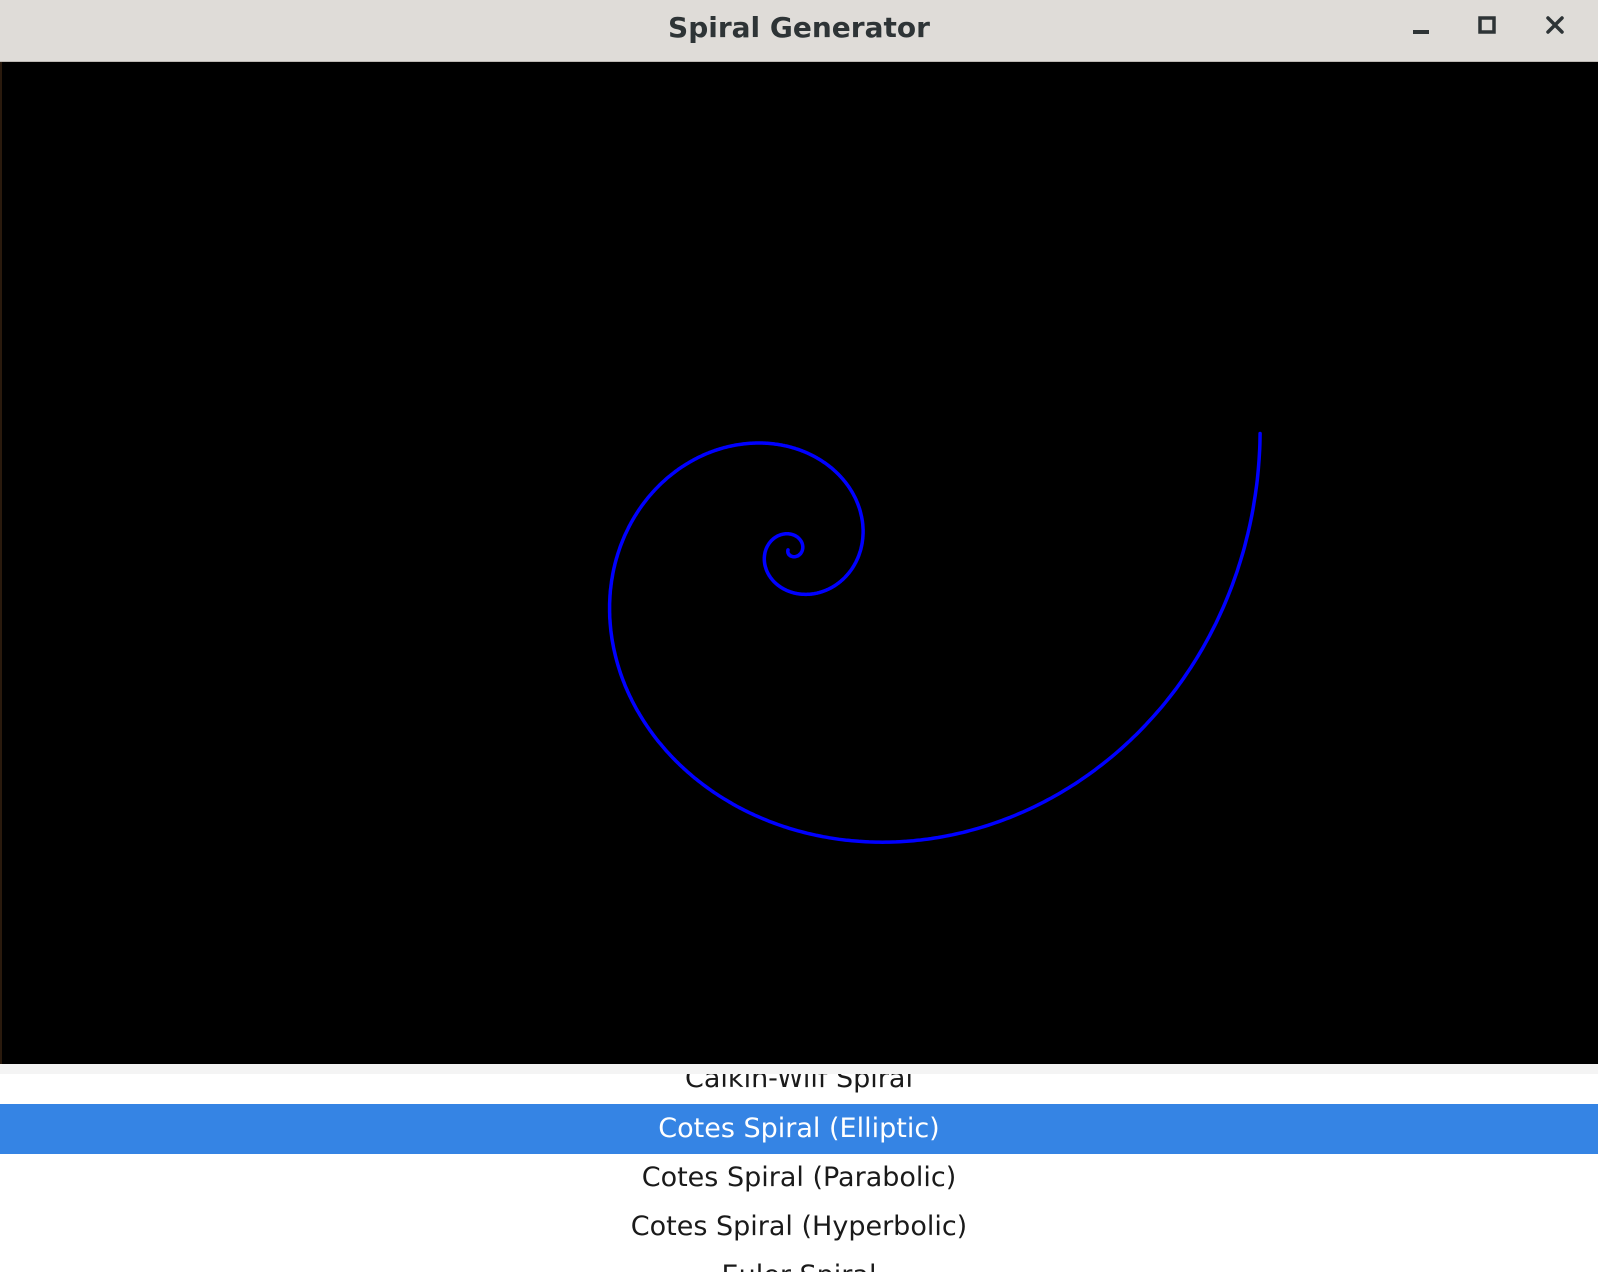 The image size is (1598, 1272). I want to click on window-title: Spiral Generator, so click(799, 27).